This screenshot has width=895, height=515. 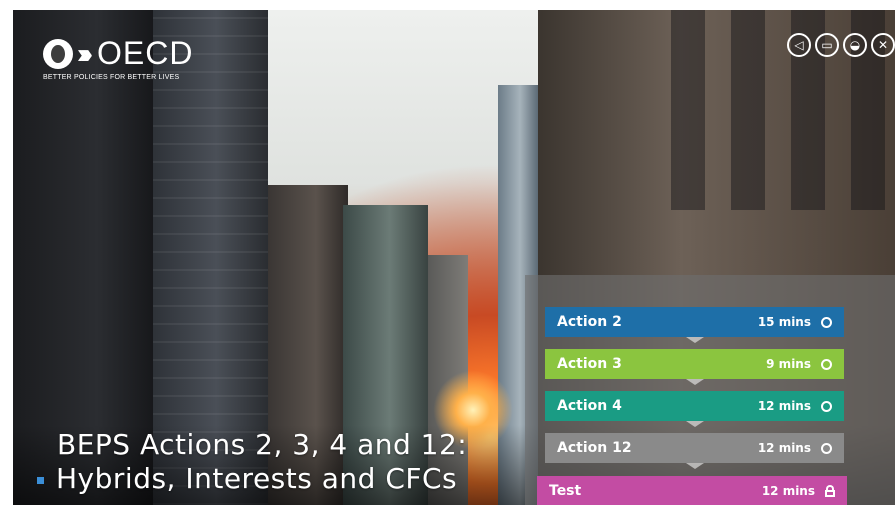 I want to click on title-line-1: BEPS Actions 2, 3, 4 and 12:, so click(x=262, y=444).